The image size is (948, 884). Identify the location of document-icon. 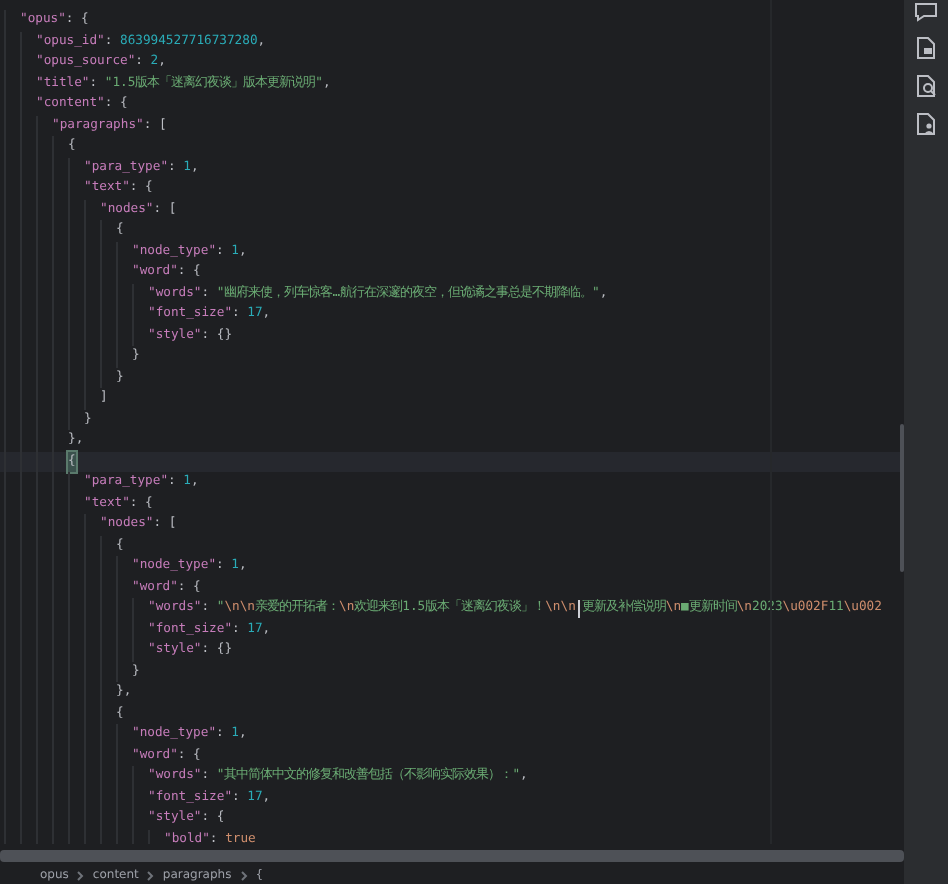
(926, 48).